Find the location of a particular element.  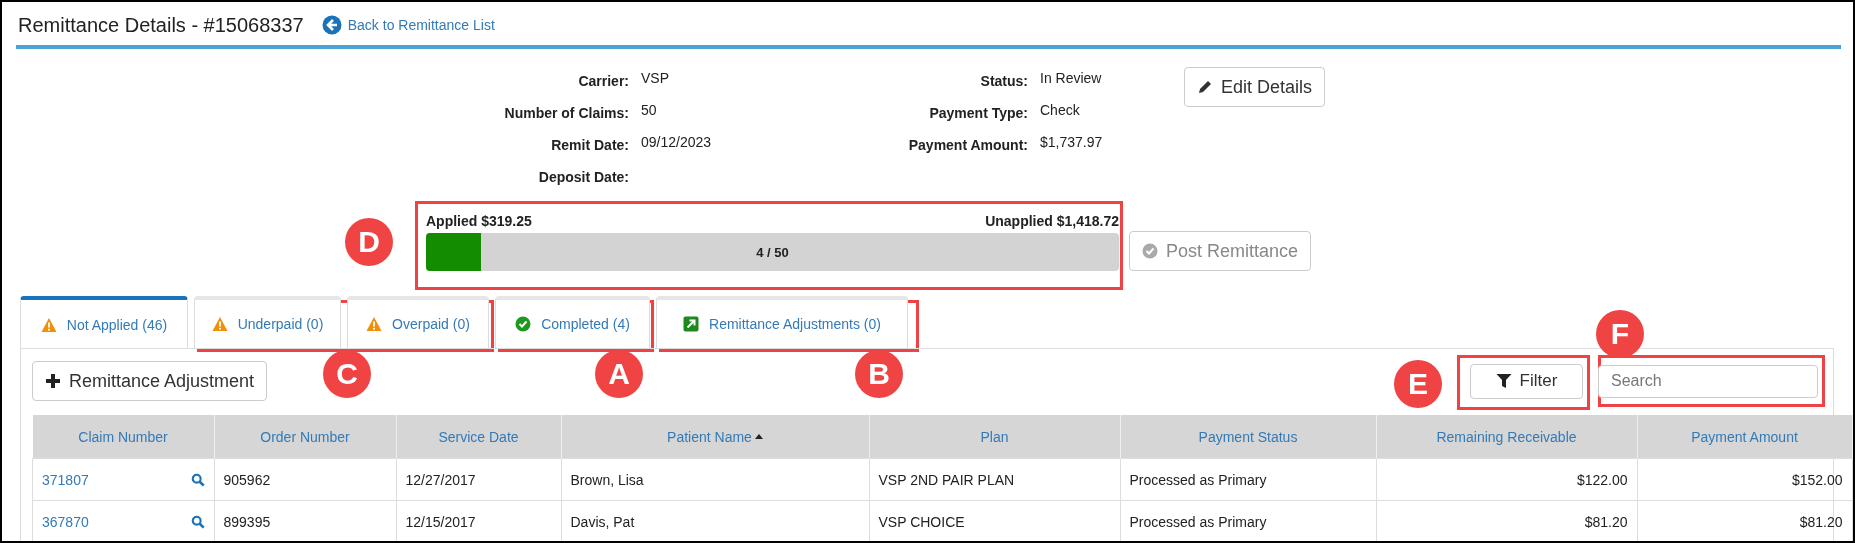

tab: Completed (4) is located at coordinates (572, 322).